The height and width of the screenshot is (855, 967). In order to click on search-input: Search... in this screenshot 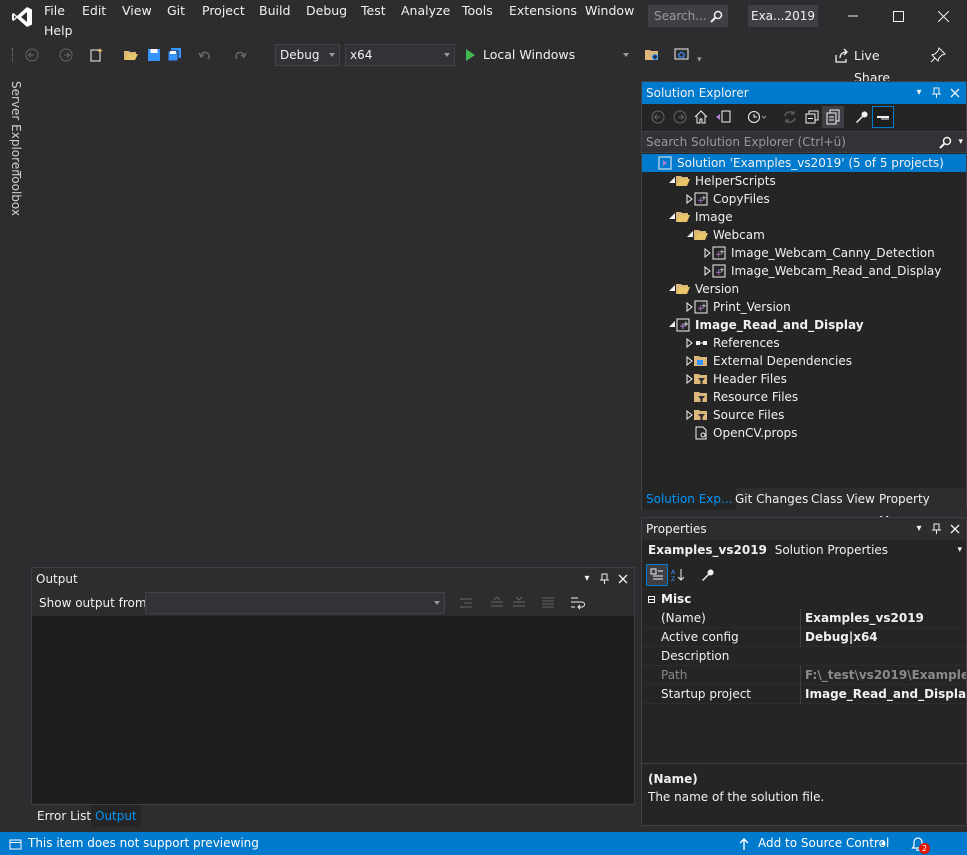, I will do `click(688, 16)`.